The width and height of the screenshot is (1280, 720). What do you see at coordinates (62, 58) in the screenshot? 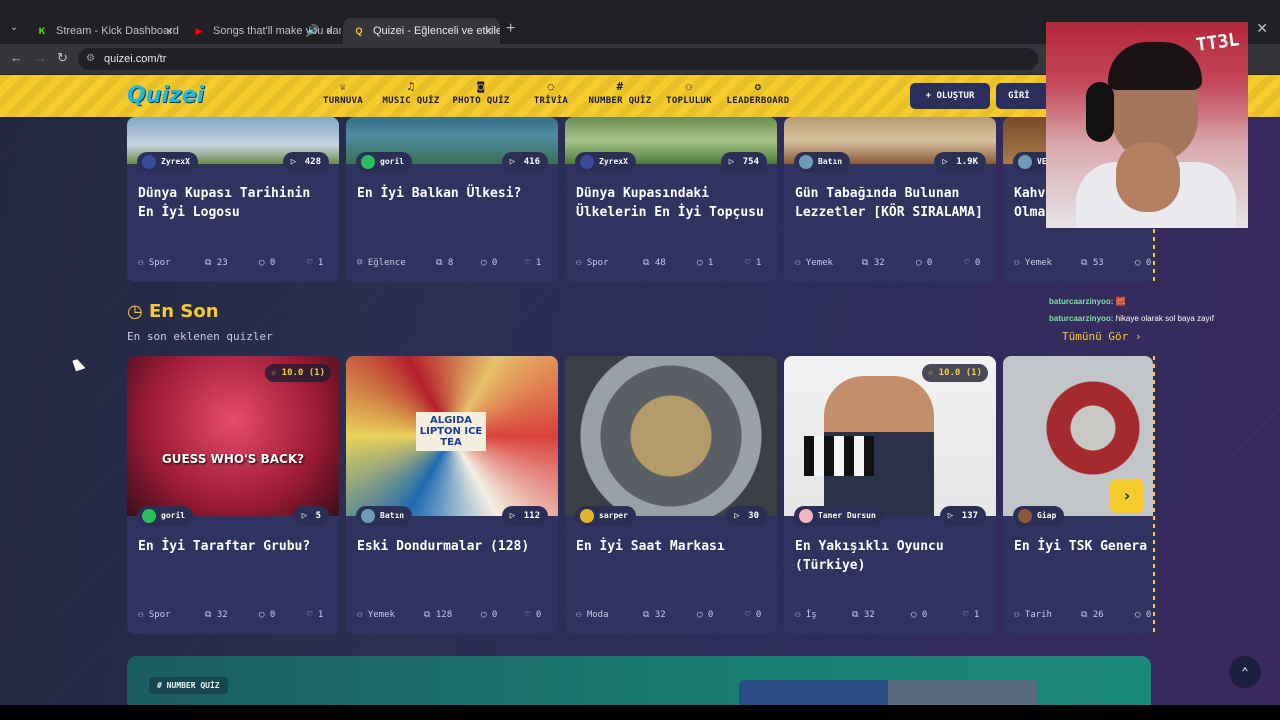
I see `reload-icon: ↻` at bounding box center [62, 58].